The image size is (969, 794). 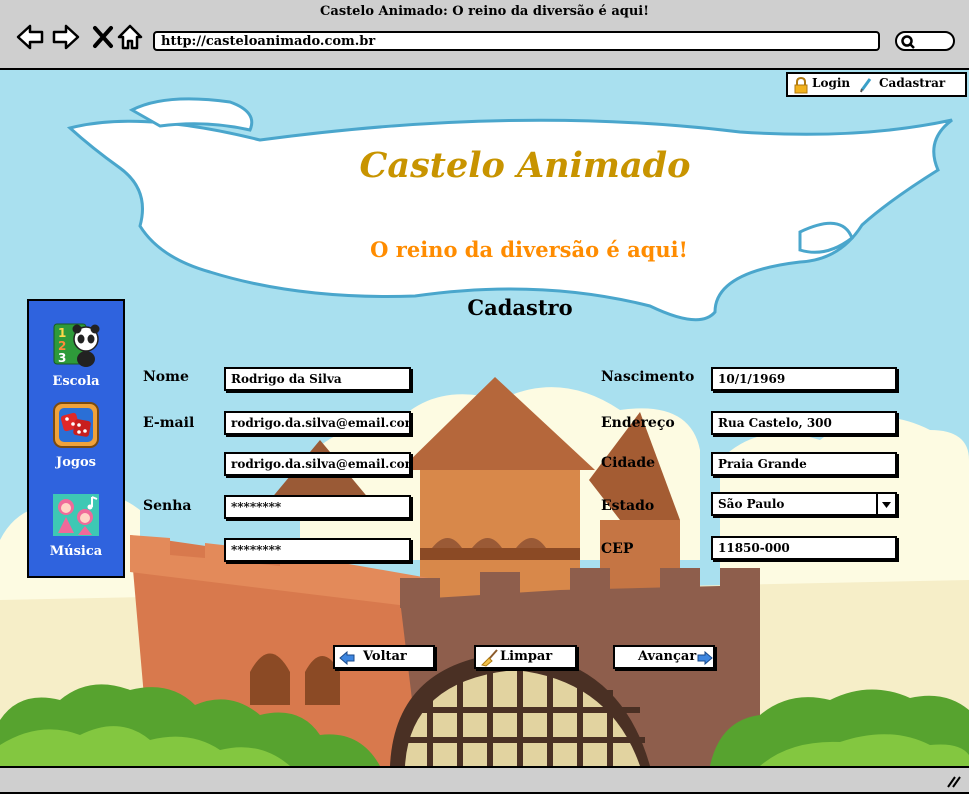 What do you see at coordinates (831, 83) in the screenshot?
I see `login-link: Login` at bounding box center [831, 83].